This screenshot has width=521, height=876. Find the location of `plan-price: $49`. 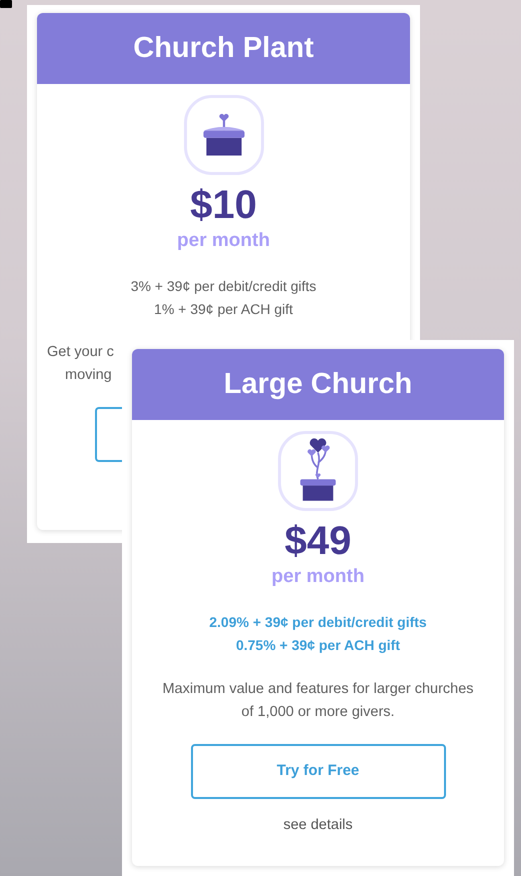

plan-price: $49 is located at coordinates (318, 541).